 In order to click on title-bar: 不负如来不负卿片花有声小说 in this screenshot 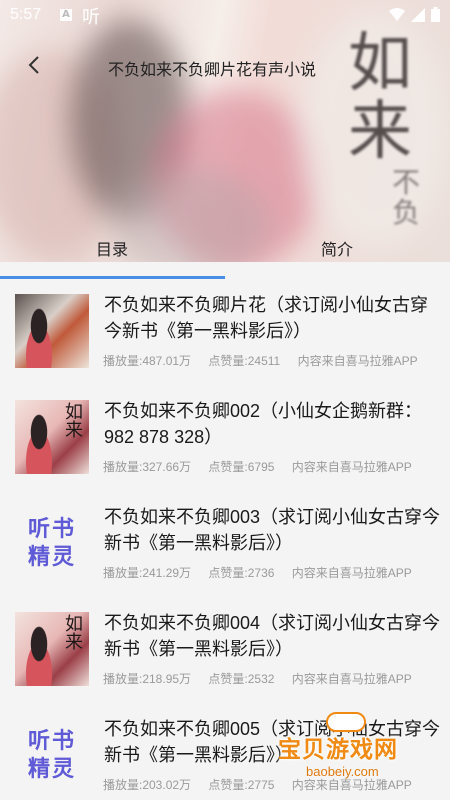, I will do `click(225, 66)`.